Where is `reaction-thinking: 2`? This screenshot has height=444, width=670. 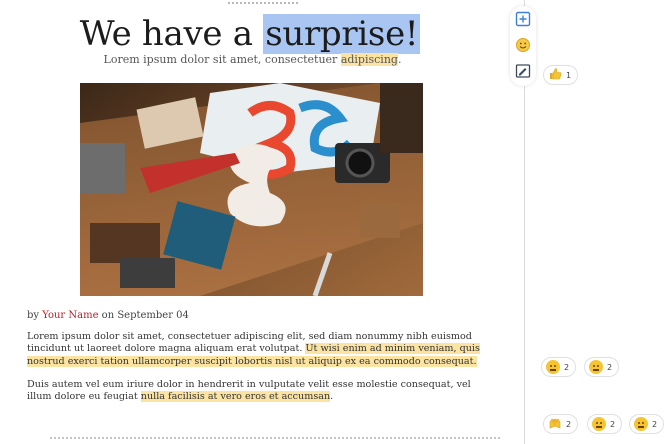
reaction-thinking: 2 is located at coordinates (559, 367).